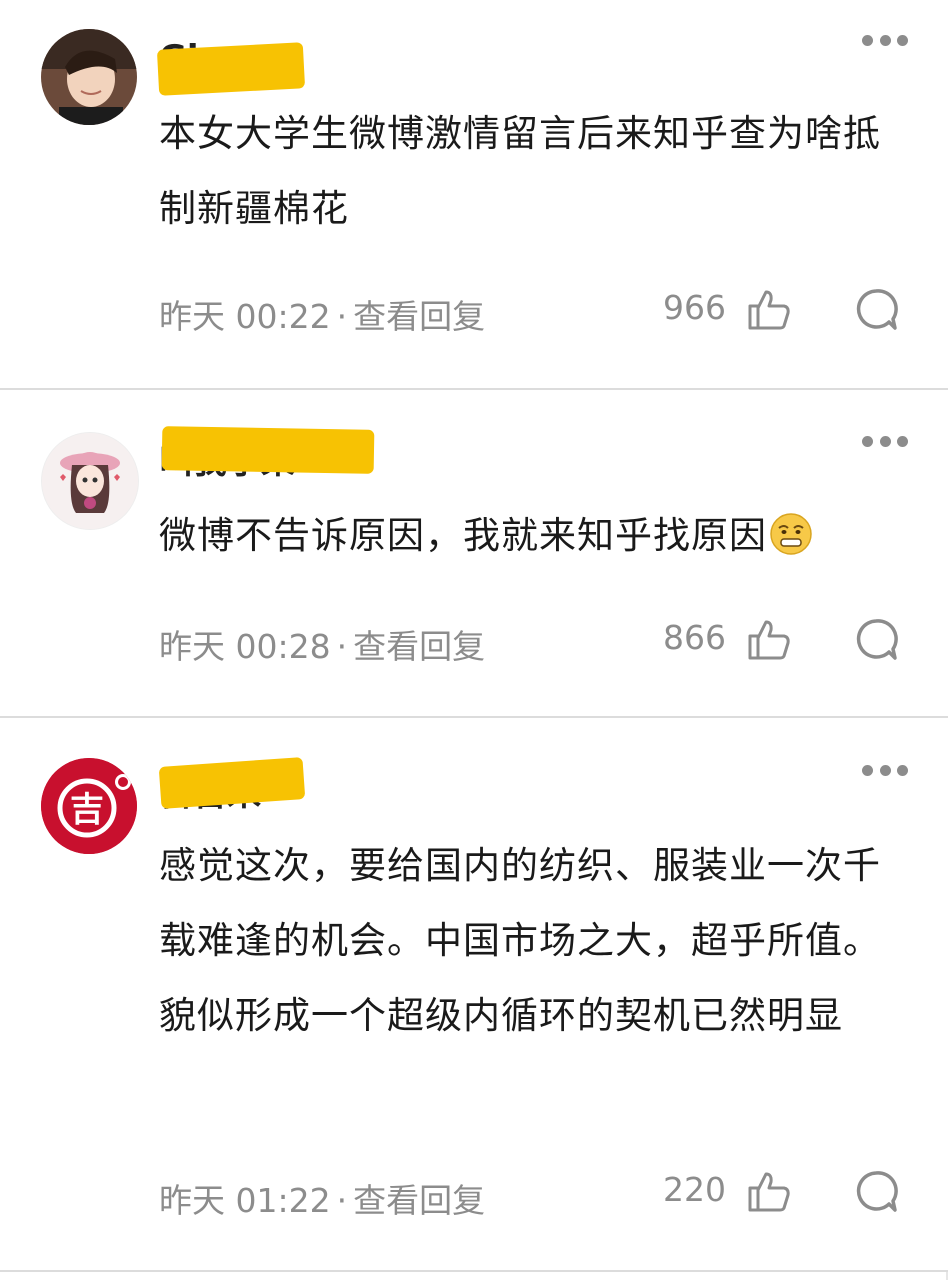 This screenshot has height=1280, width=948. Describe the element at coordinates (791, 534) in the screenshot. I see `grimace-emoji-icon` at that location.